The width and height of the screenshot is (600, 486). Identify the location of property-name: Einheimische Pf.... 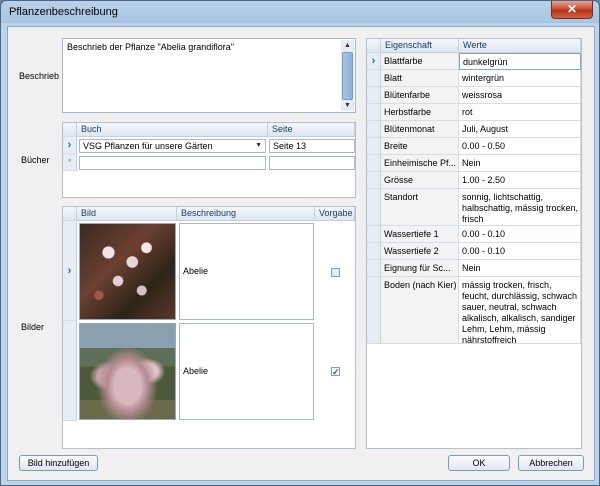
(420, 163).